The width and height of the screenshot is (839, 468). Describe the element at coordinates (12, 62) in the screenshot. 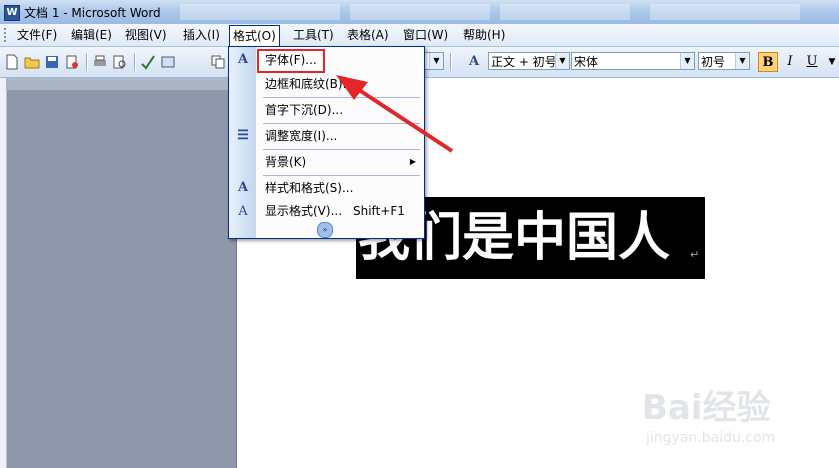

I see `new-document-icon` at that location.